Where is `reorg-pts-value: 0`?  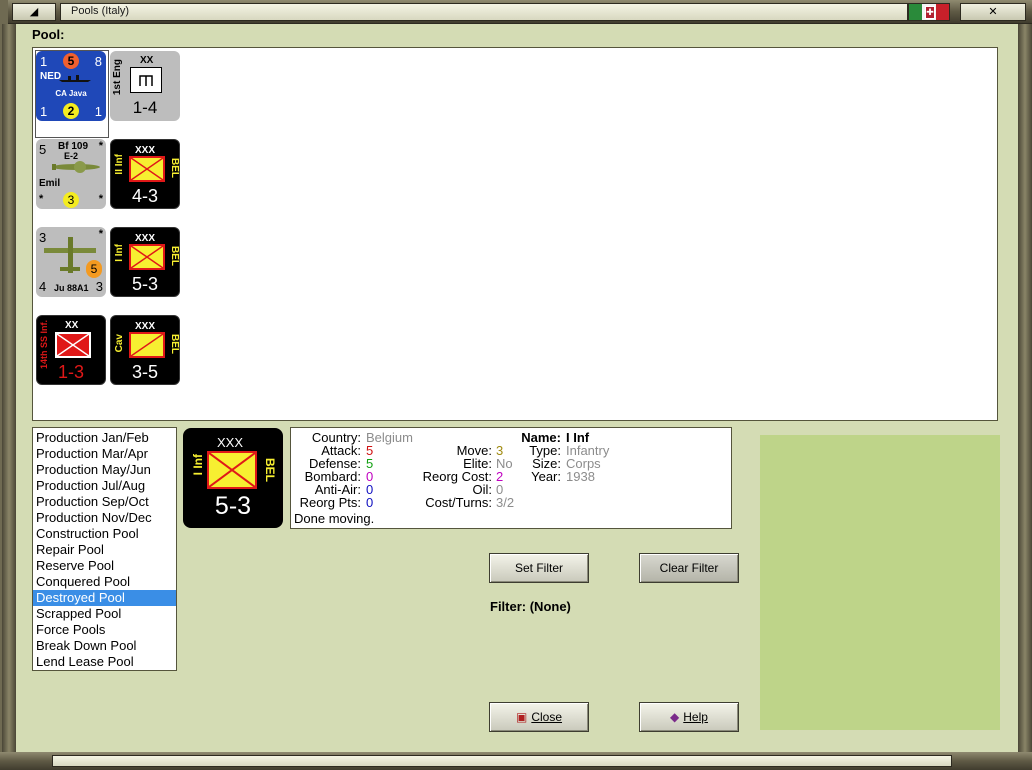 reorg-pts-value: 0 is located at coordinates (370, 502).